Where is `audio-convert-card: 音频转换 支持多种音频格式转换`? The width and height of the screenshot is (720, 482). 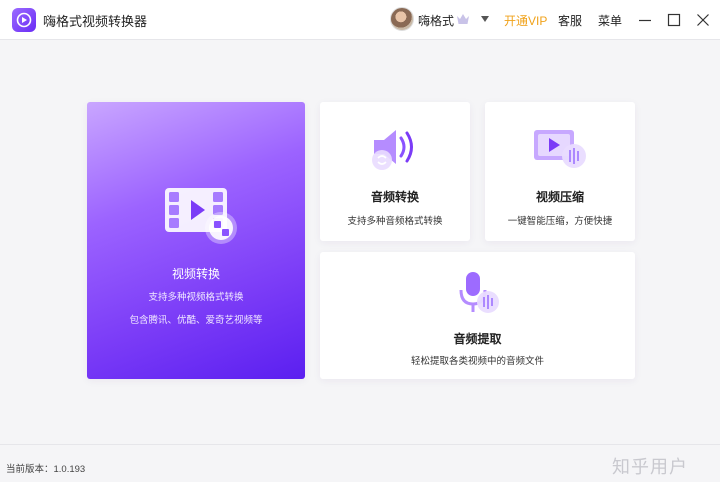 audio-convert-card: 音频转换 支持多种音频格式转换 is located at coordinates (395, 171).